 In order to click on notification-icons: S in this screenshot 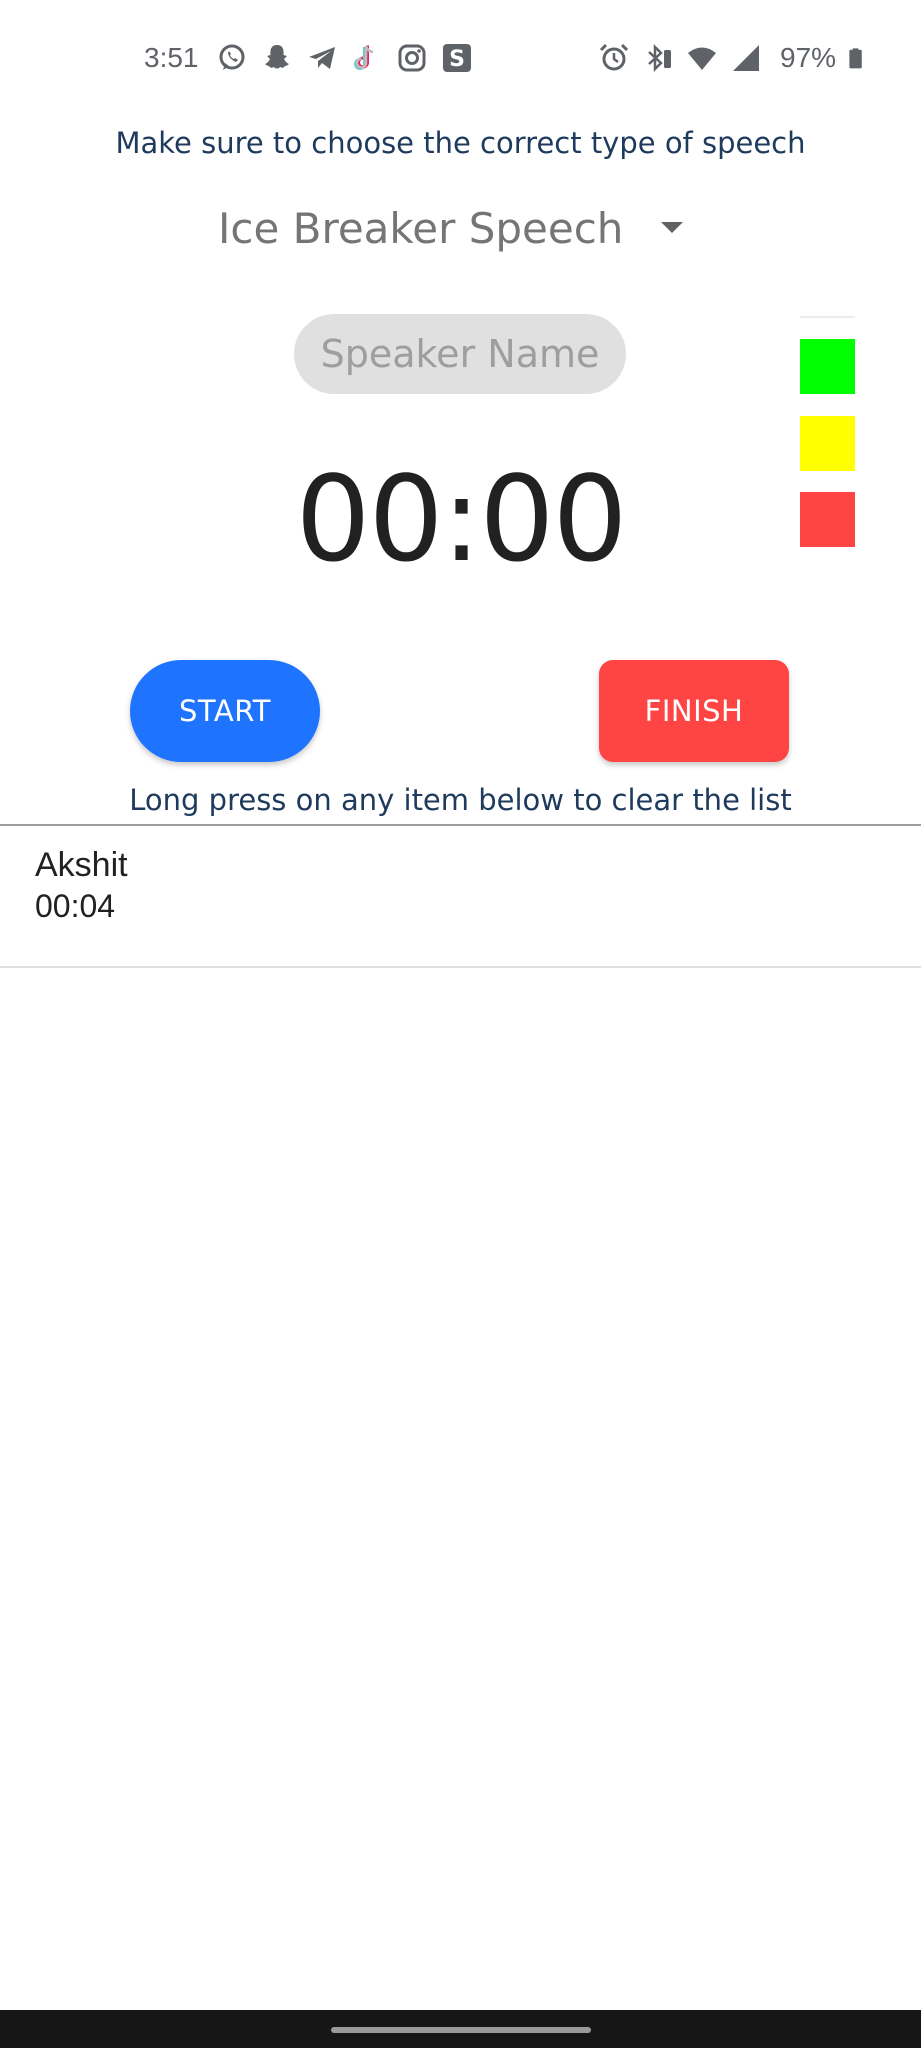, I will do `click(344, 58)`.